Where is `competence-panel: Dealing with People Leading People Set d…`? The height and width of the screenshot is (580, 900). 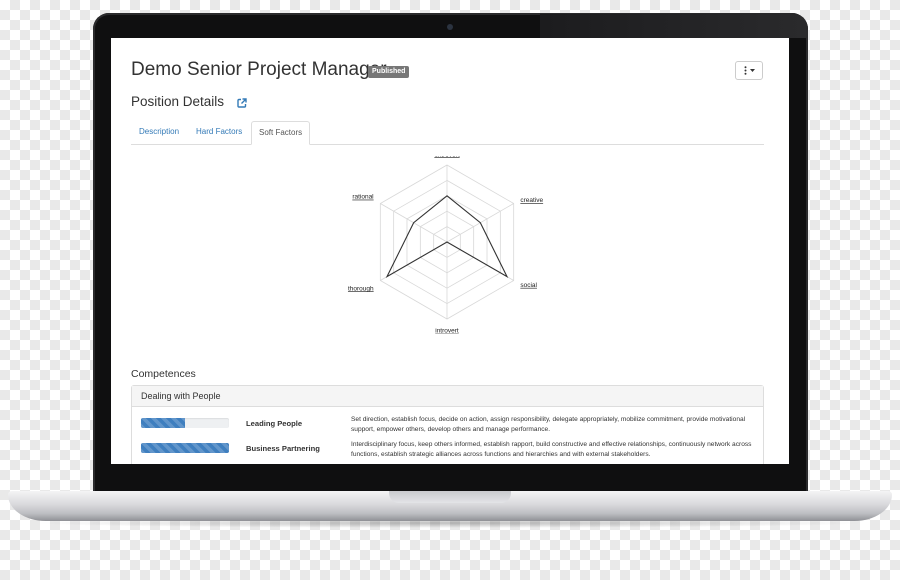
competence-panel: Dealing with People Leading People Set d… is located at coordinates (447, 424).